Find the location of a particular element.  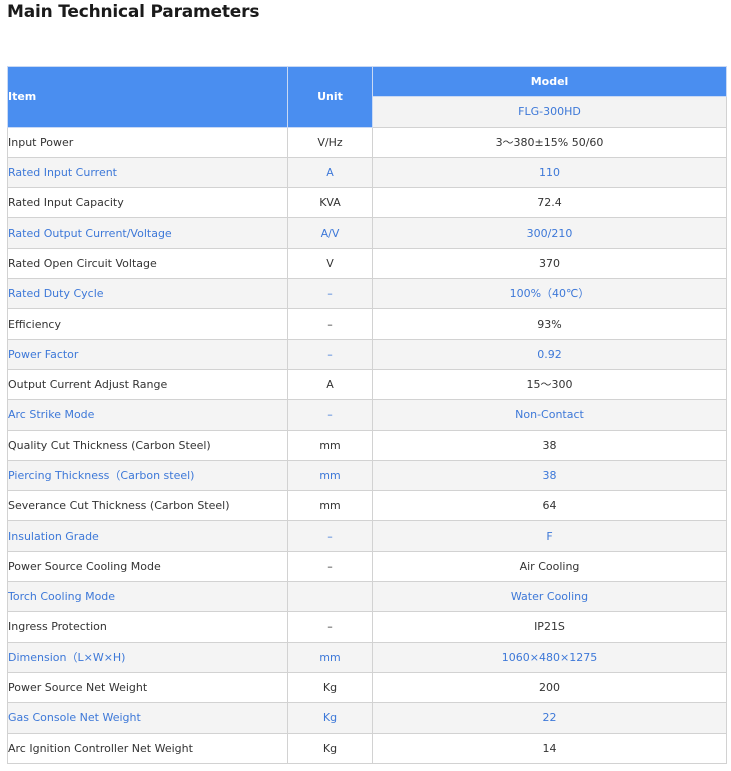

table-row: Input Power V/Hz 3～380±15% 50/60 is located at coordinates (367, 142).